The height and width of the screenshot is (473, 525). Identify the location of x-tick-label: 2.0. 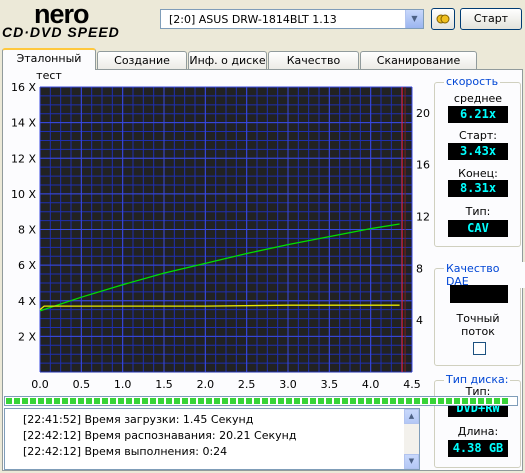
(206, 384).